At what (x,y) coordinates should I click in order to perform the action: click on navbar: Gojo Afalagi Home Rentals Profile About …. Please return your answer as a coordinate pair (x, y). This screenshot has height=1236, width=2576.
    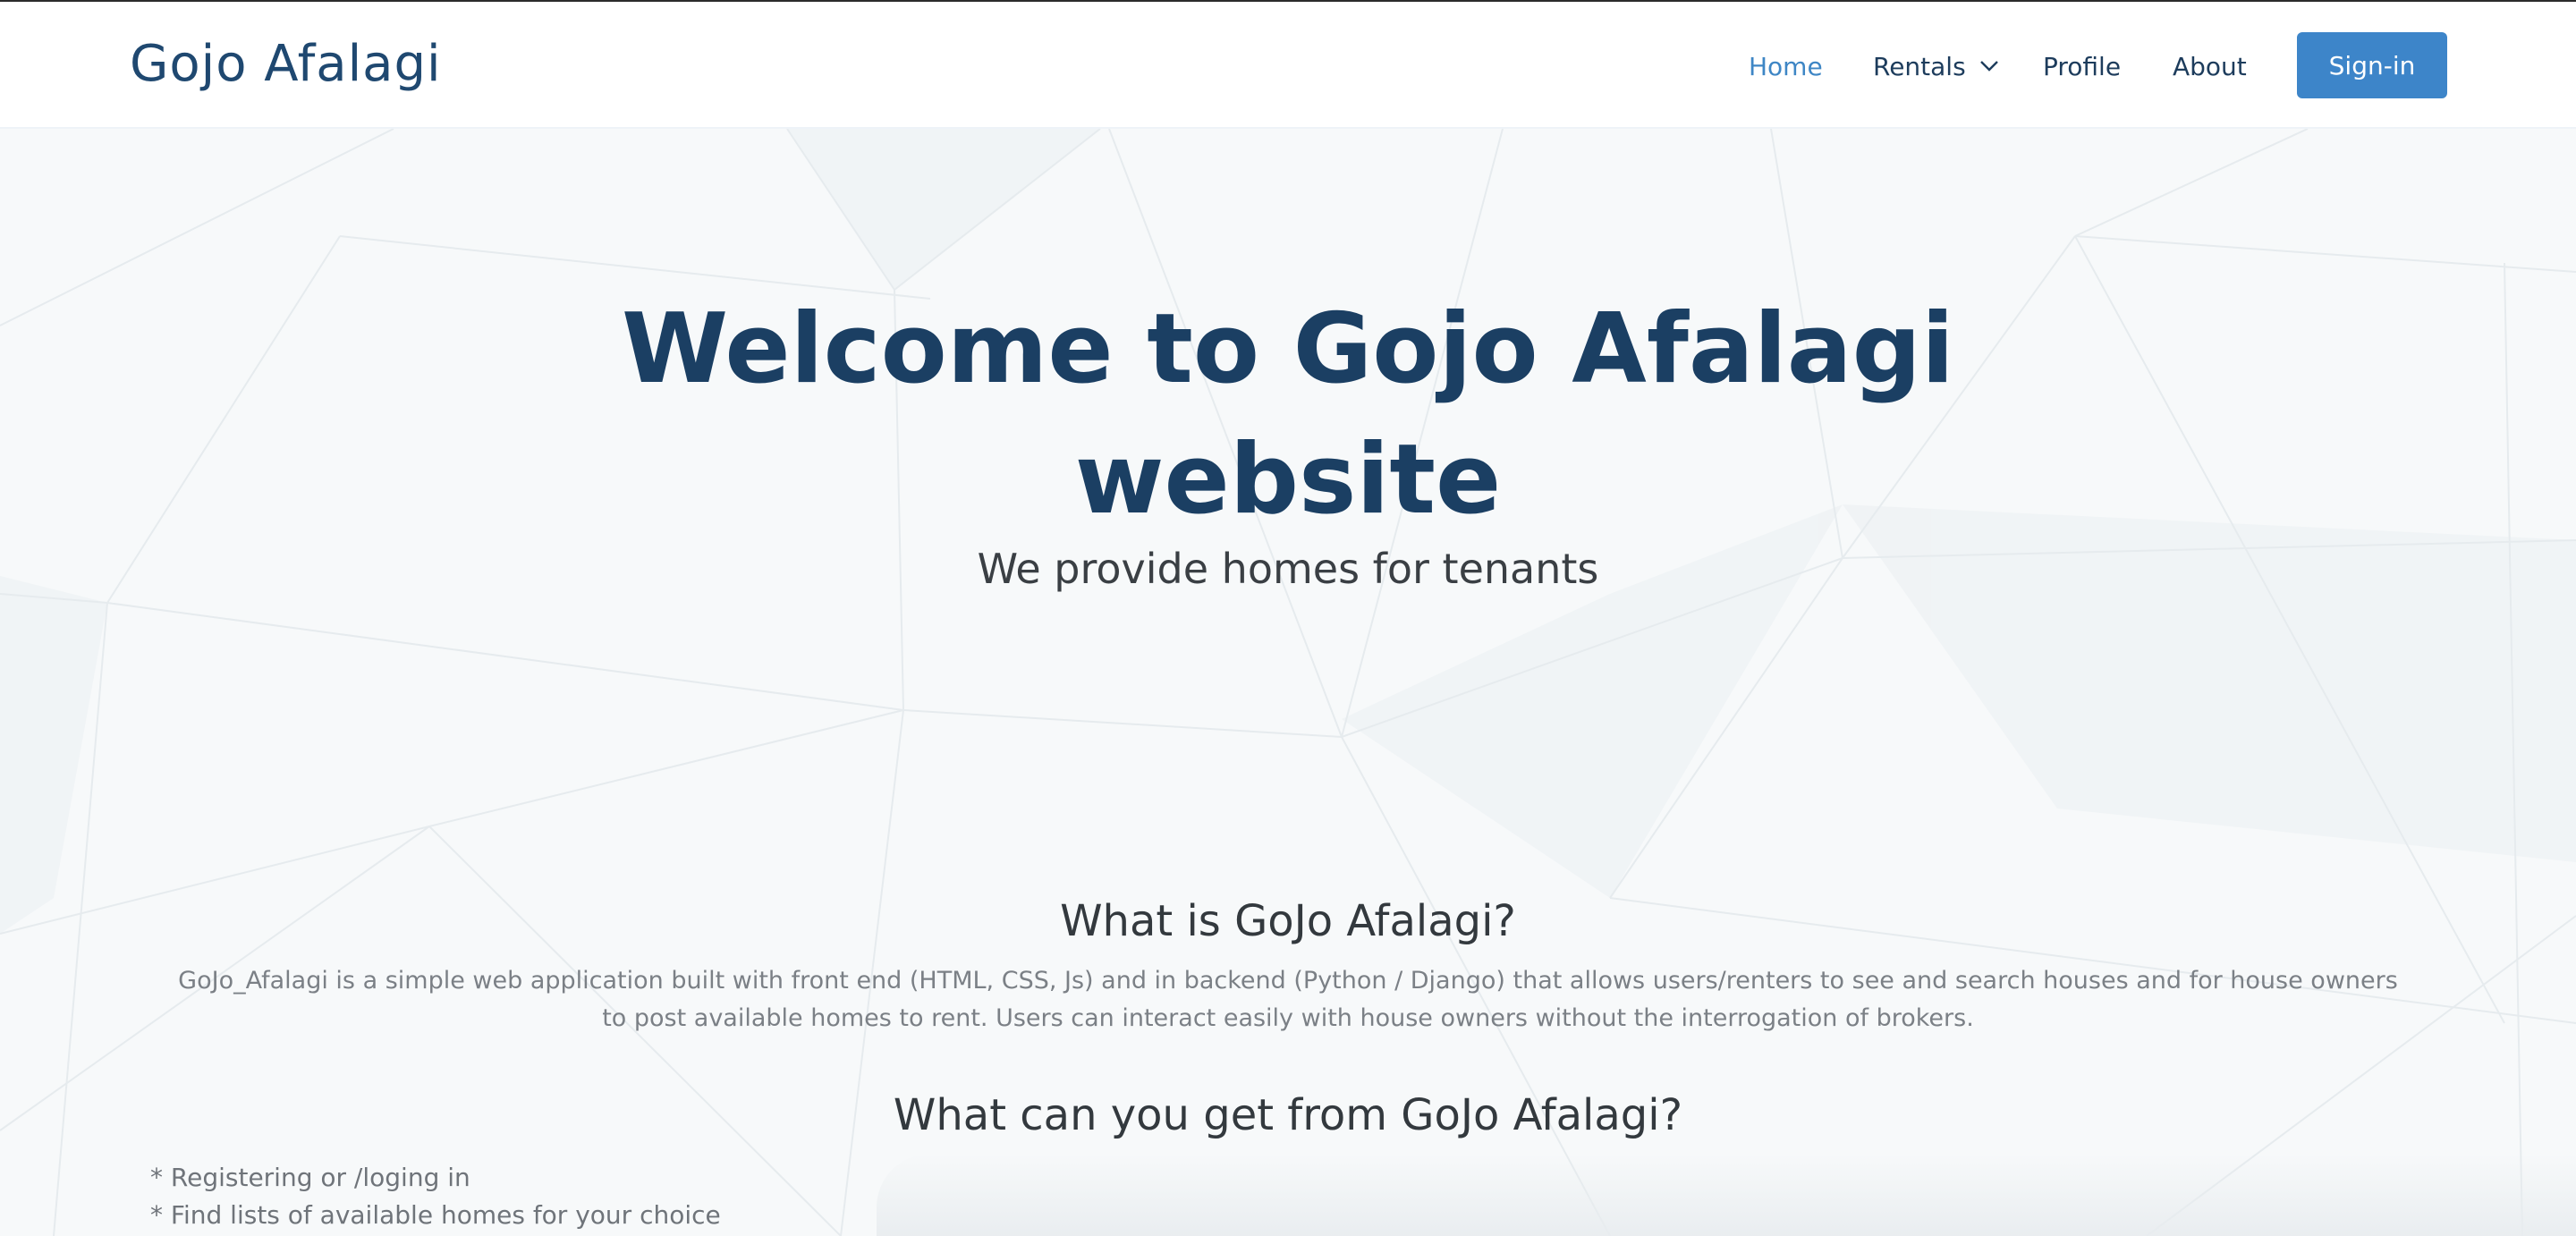
    Looking at the image, I should click on (1288, 65).